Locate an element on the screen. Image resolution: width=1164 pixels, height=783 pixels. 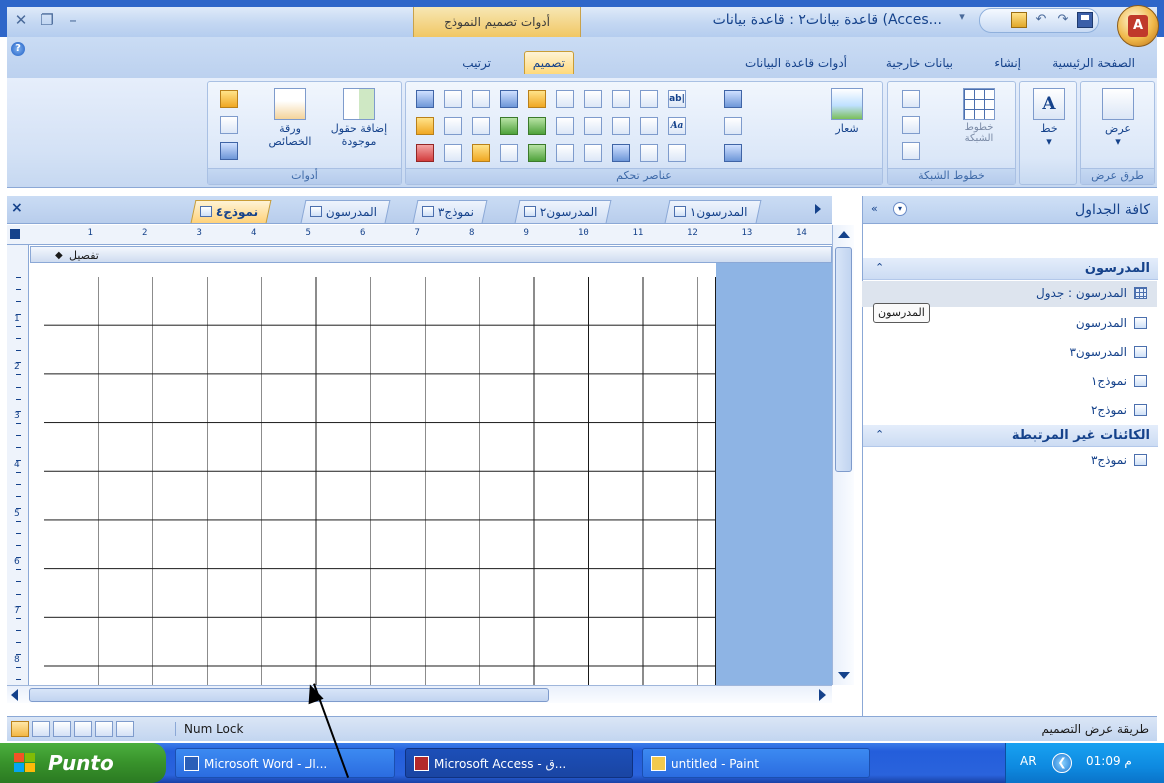
close-document-icon: × is located at coordinates (17, 208).